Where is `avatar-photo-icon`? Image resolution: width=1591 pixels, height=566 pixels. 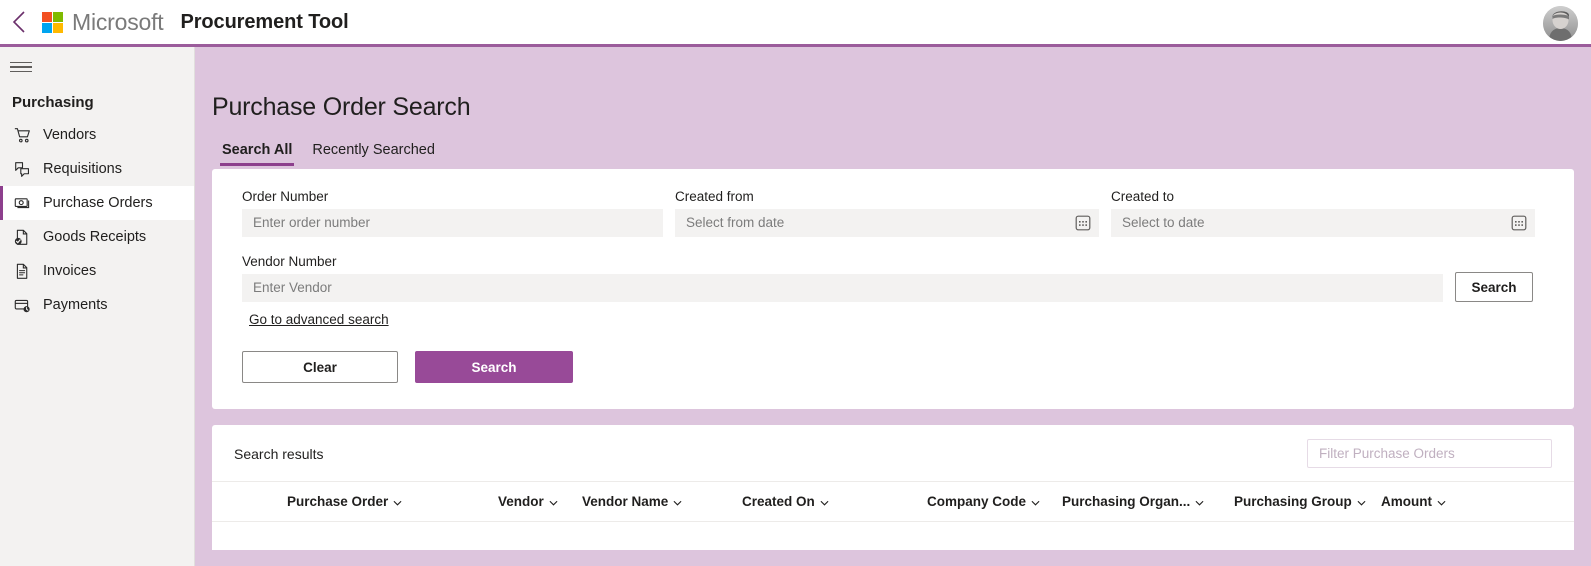 avatar-photo-icon is located at coordinates (1560, 23).